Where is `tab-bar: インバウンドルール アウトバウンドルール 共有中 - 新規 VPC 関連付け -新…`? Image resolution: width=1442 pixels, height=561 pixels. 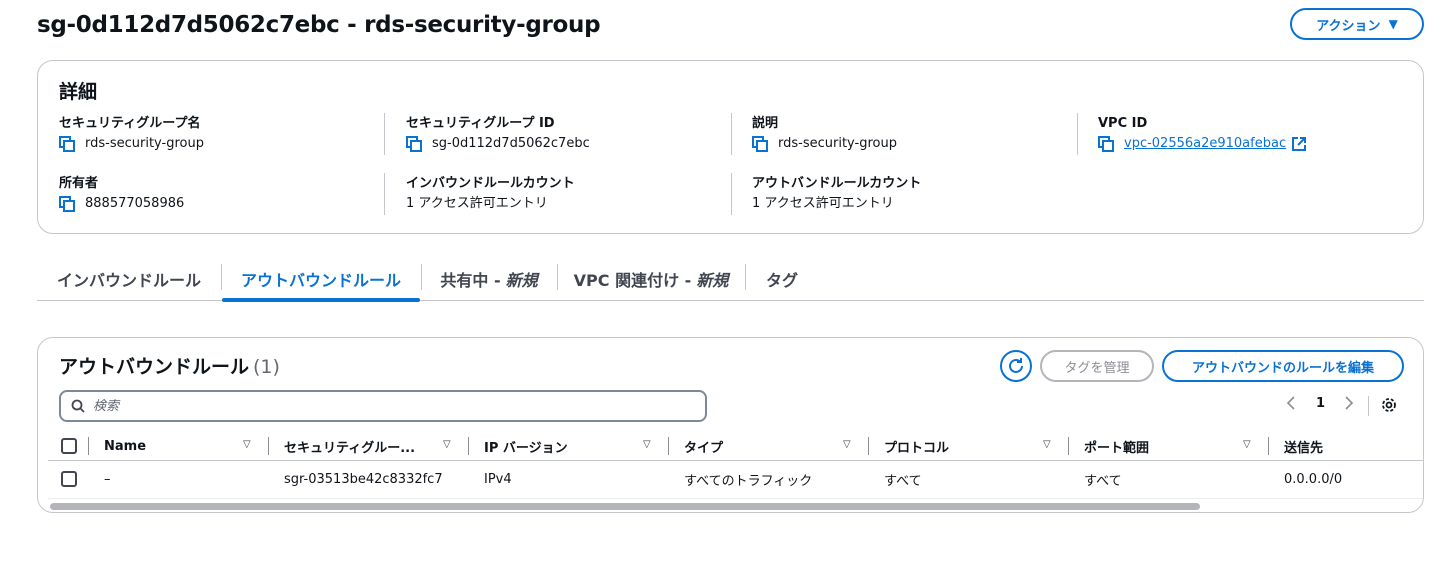
tab-bar: インバウンドルール アウトバウンドルール 共有中 - 新規 VPC 関連付け -新… is located at coordinates (730, 280).